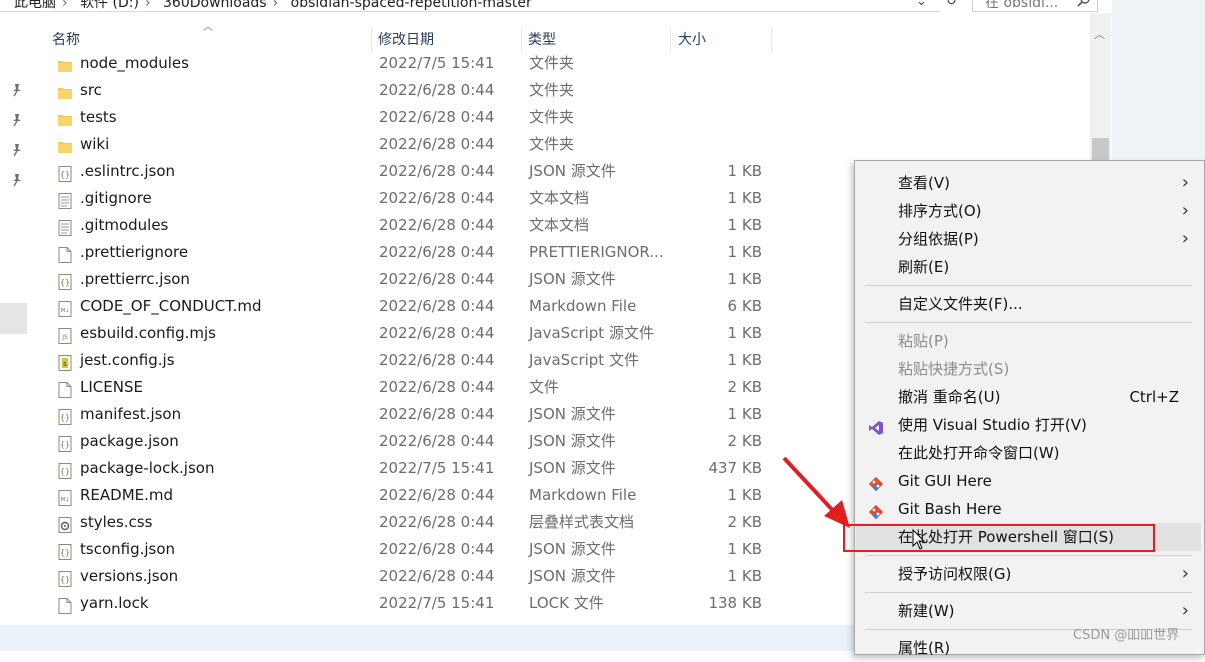 The width and height of the screenshot is (1205, 662). What do you see at coordinates (109, 5) in the screenshot?
I see `breadcrumb-drive-d: 软件 (D:)` at bounding box center [109, 5].